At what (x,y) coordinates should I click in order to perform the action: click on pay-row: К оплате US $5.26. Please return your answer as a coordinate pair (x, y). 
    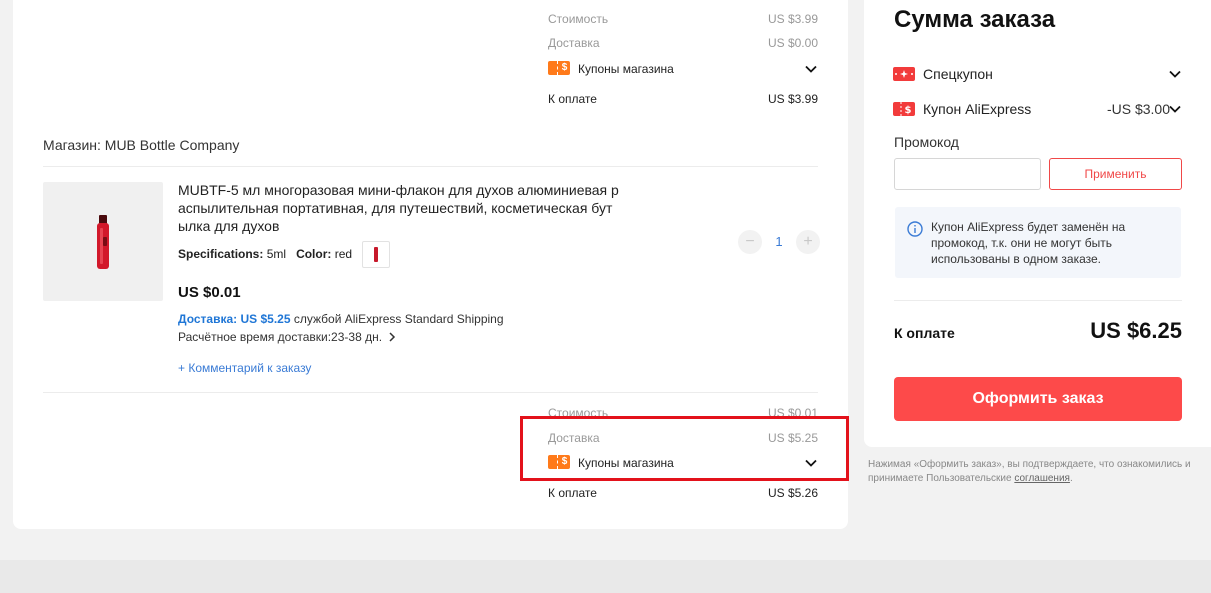
    Looking at the image, I should click on (683, 493).